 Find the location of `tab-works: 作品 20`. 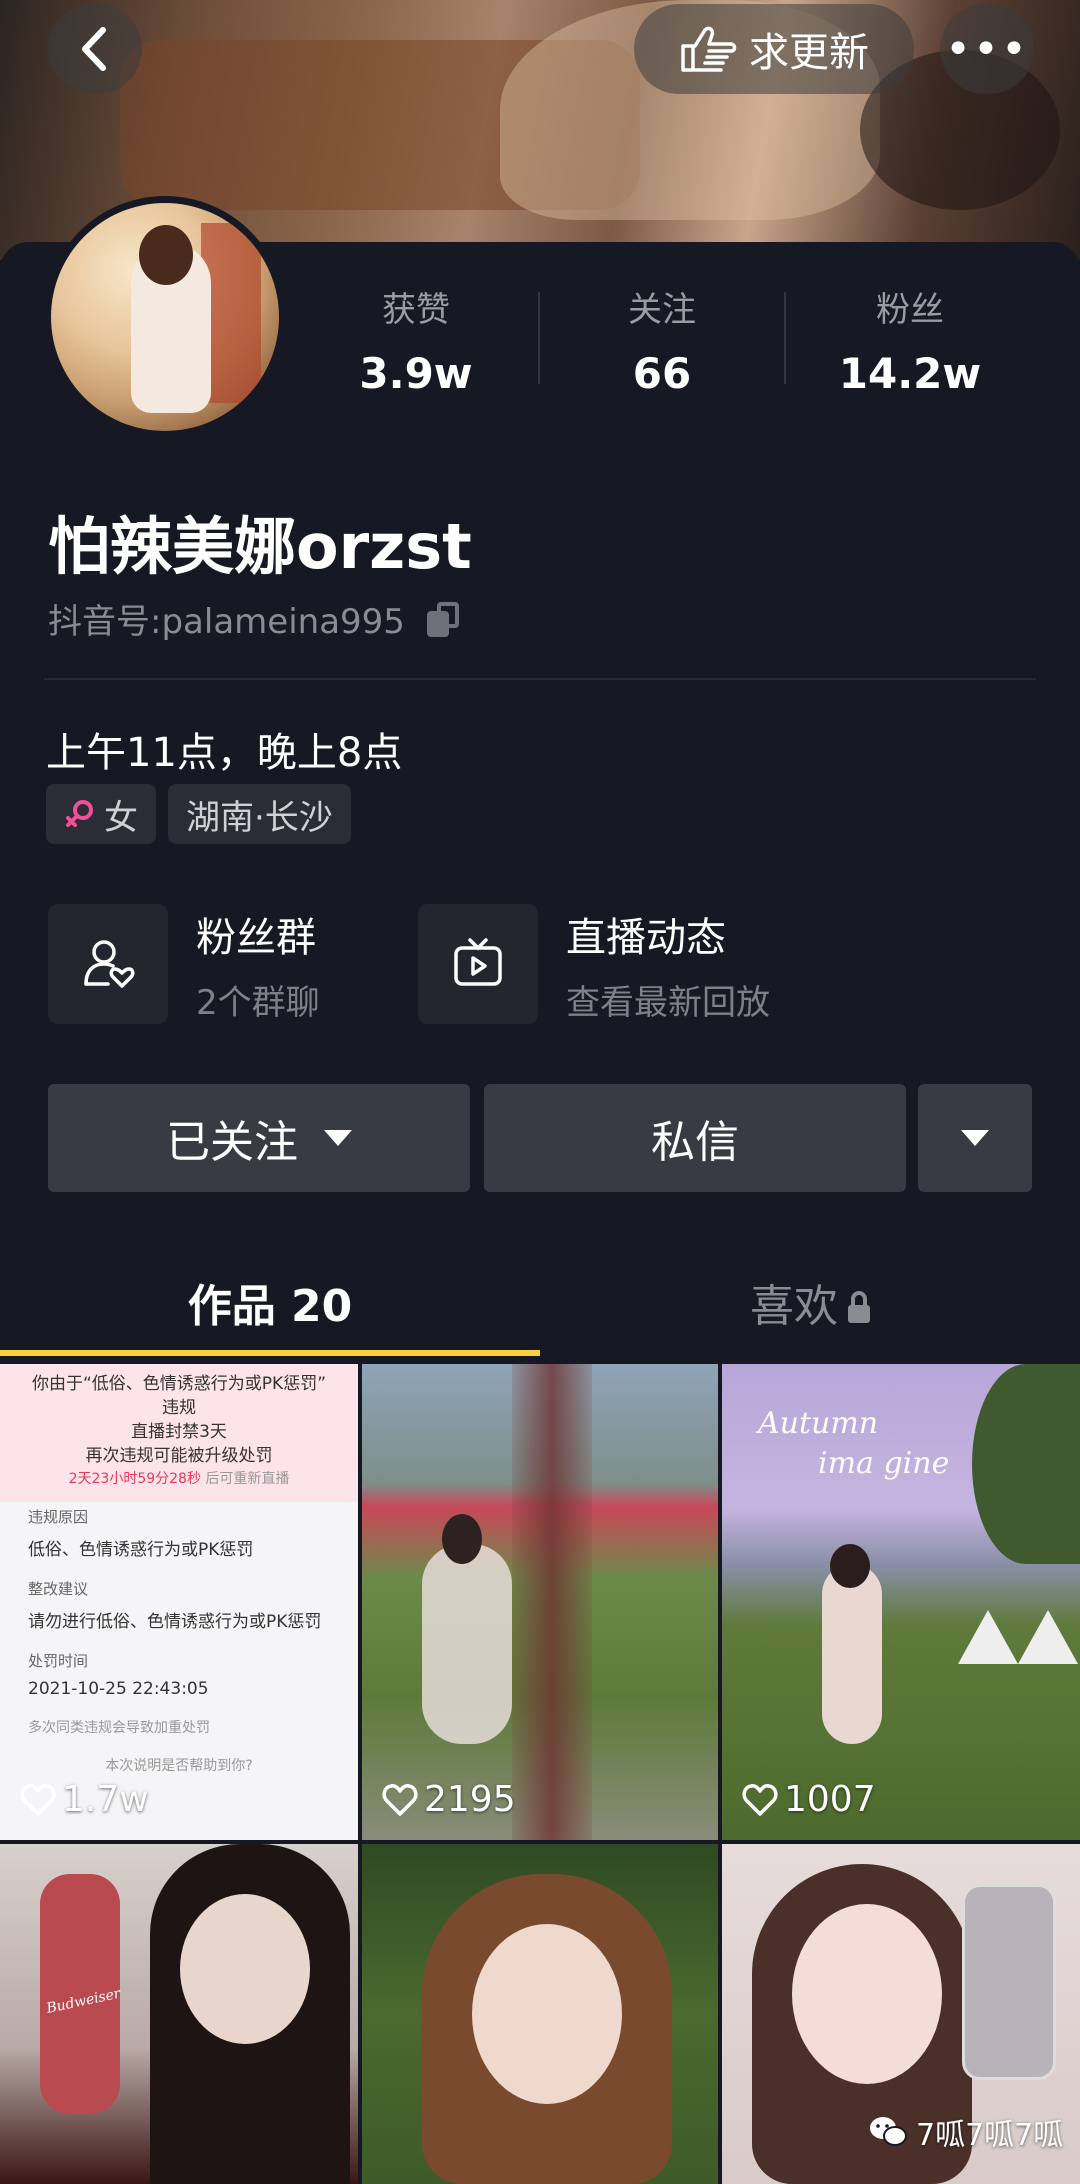

tab-works: 作品 20 is located at coordinates (270, 1302).